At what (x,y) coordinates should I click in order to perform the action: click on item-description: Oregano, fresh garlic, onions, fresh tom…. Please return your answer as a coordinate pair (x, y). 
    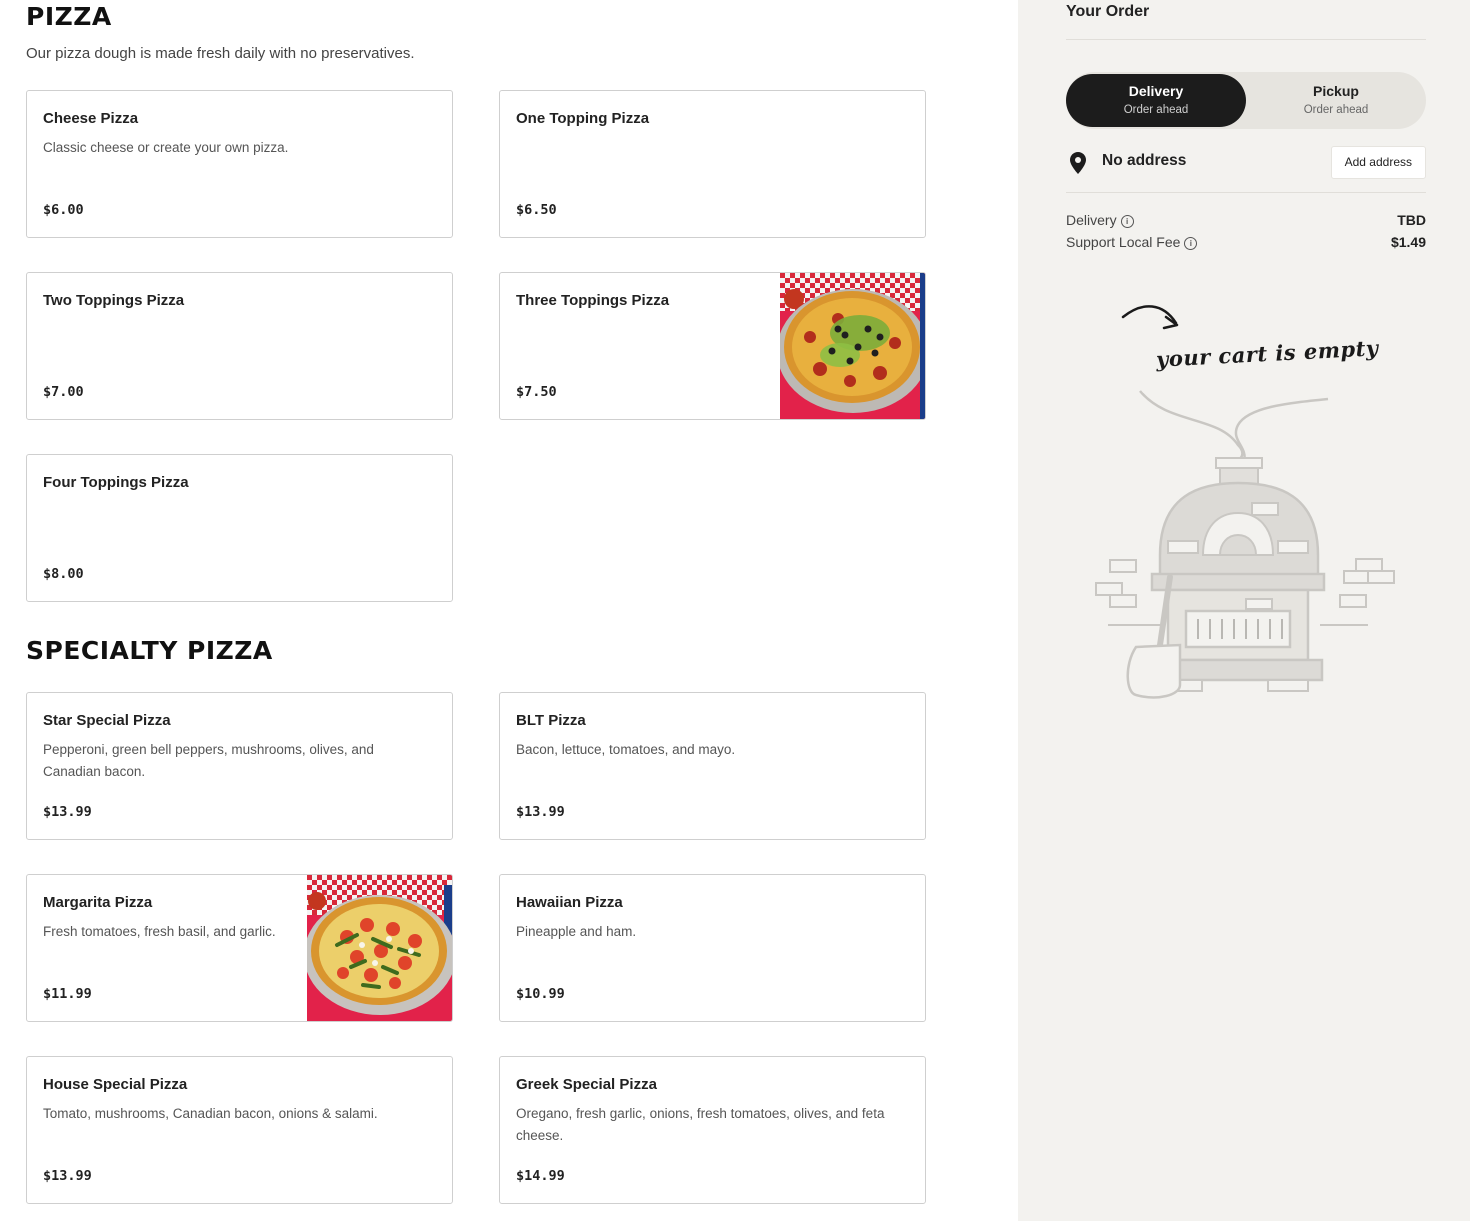
    Looking at the image, I should click on (700, 1124).